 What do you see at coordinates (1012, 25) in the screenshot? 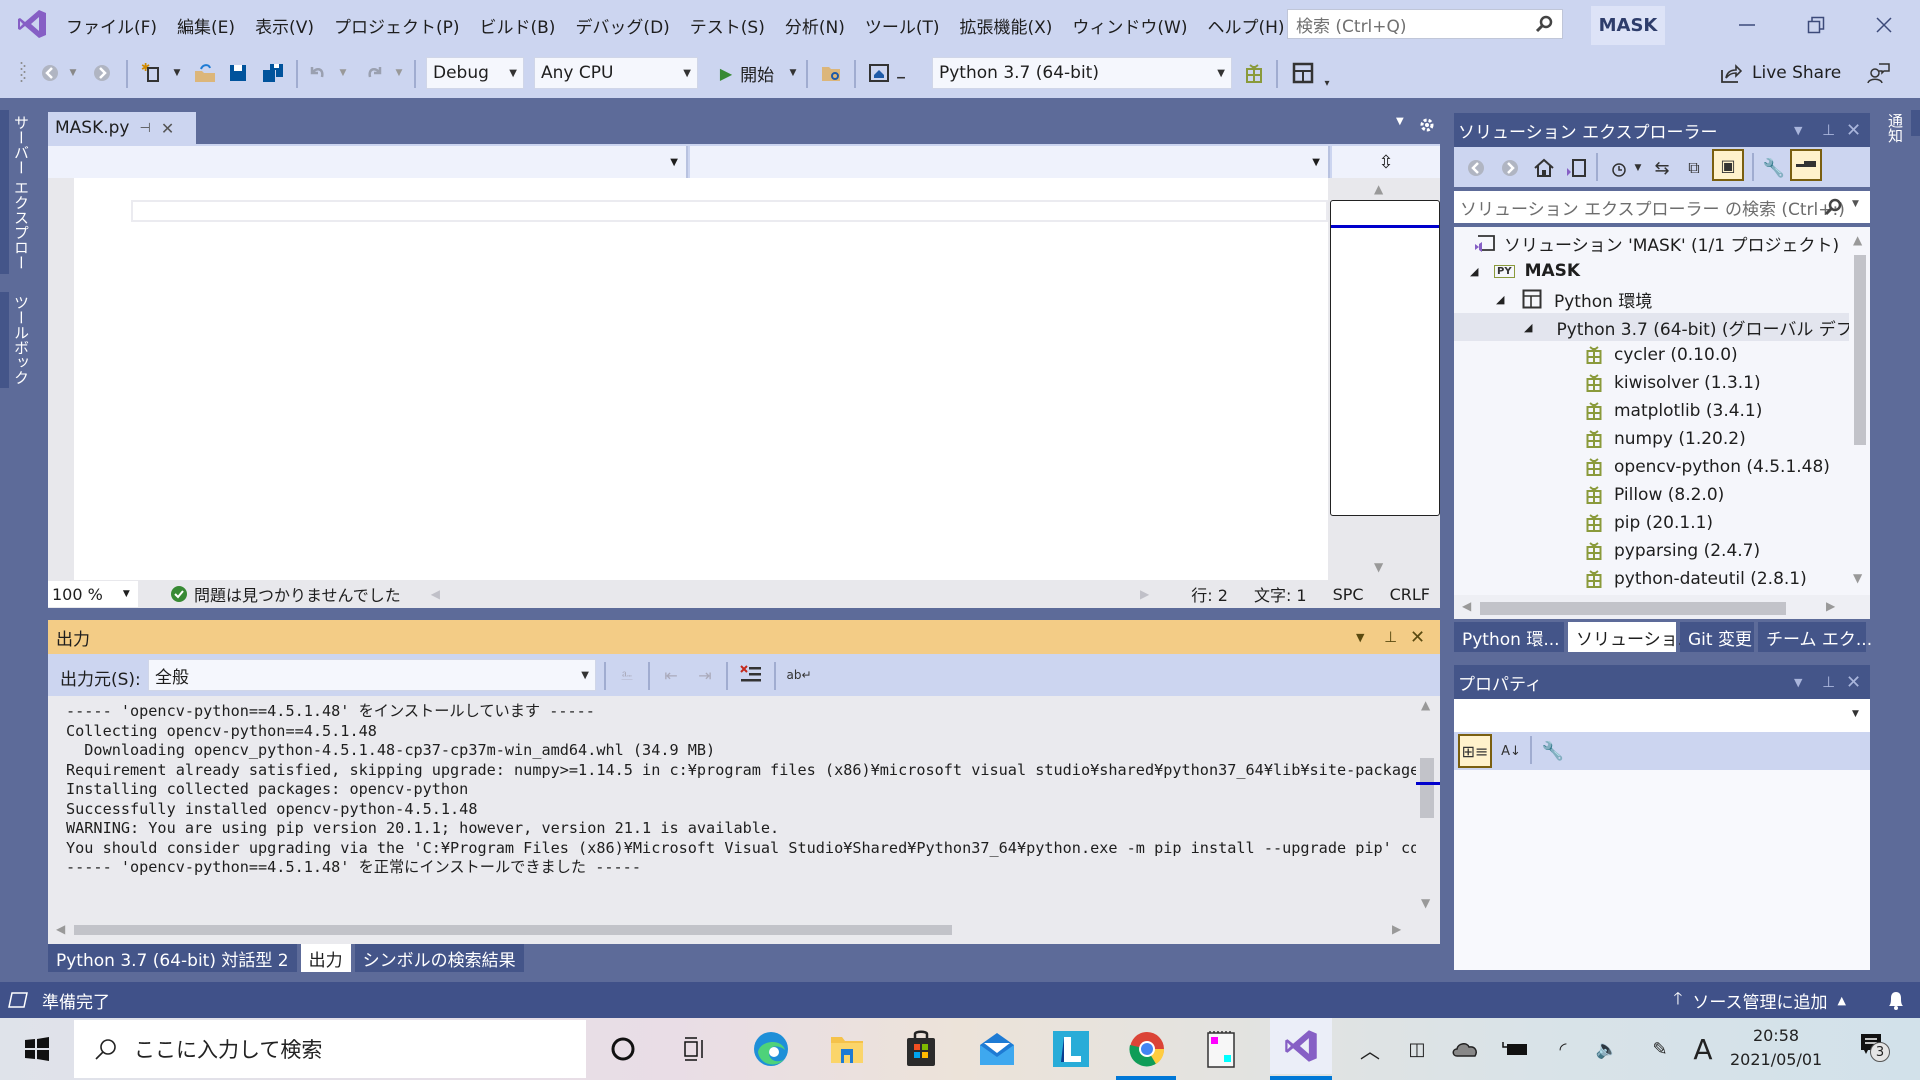
I see `menu-extensions: 拡張機能(X)` at bounding box center [1012, 25].